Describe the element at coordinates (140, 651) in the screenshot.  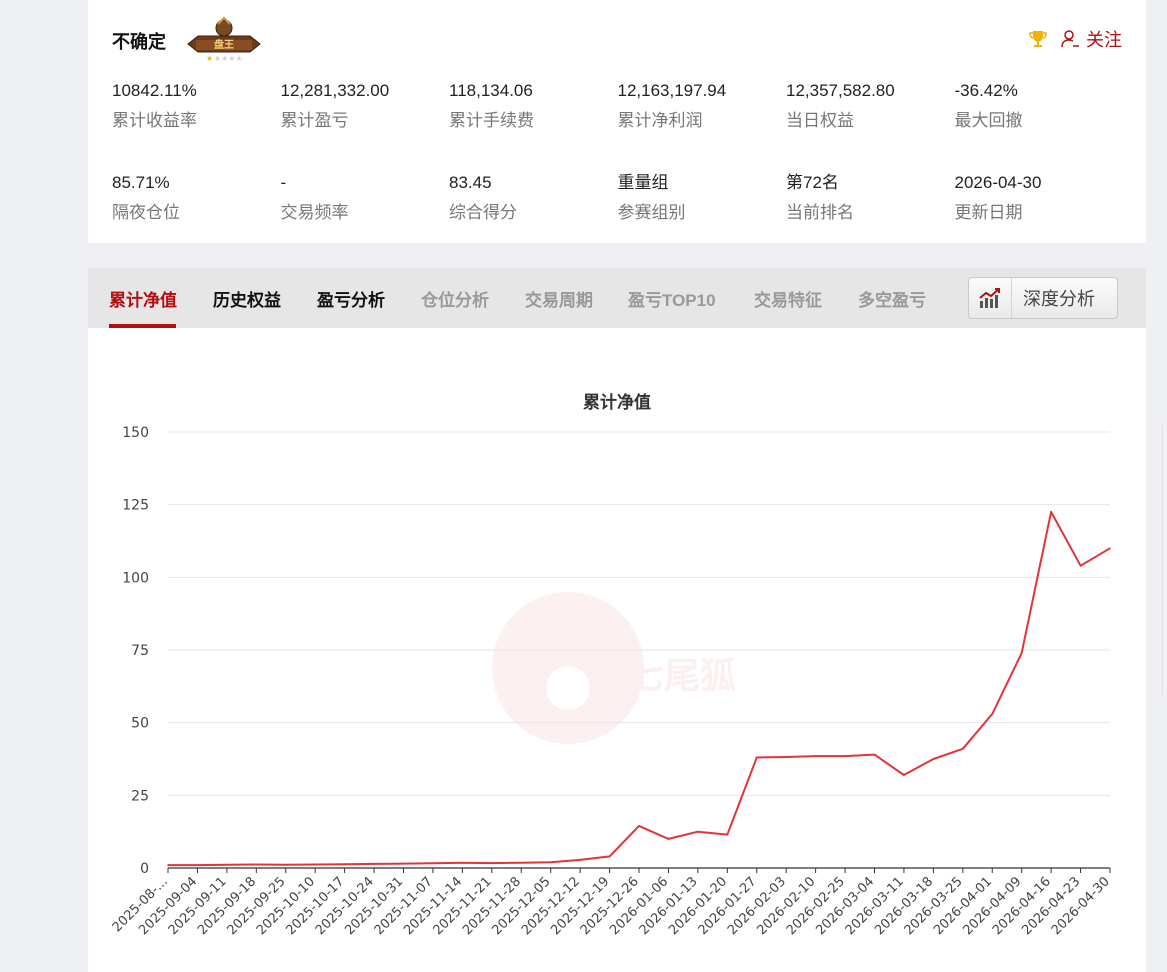
I see `y-tick-label: 75` at that location.